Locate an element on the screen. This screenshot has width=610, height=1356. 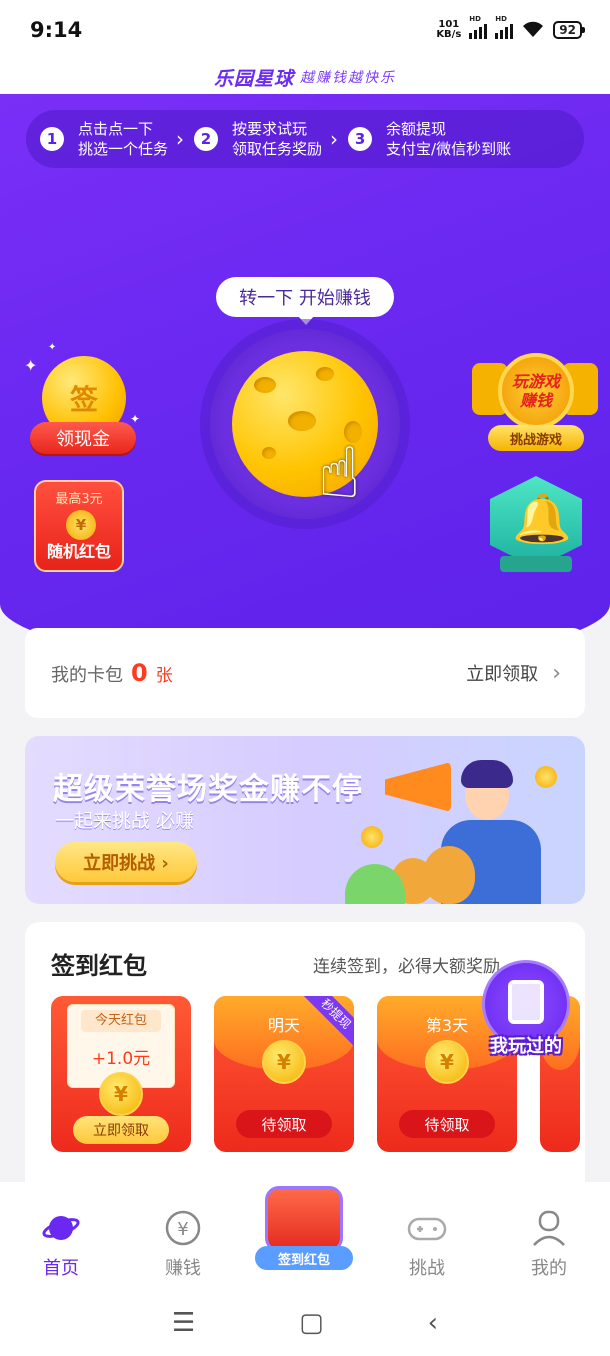
badge-ribbon is located at coordinates (536, 564).